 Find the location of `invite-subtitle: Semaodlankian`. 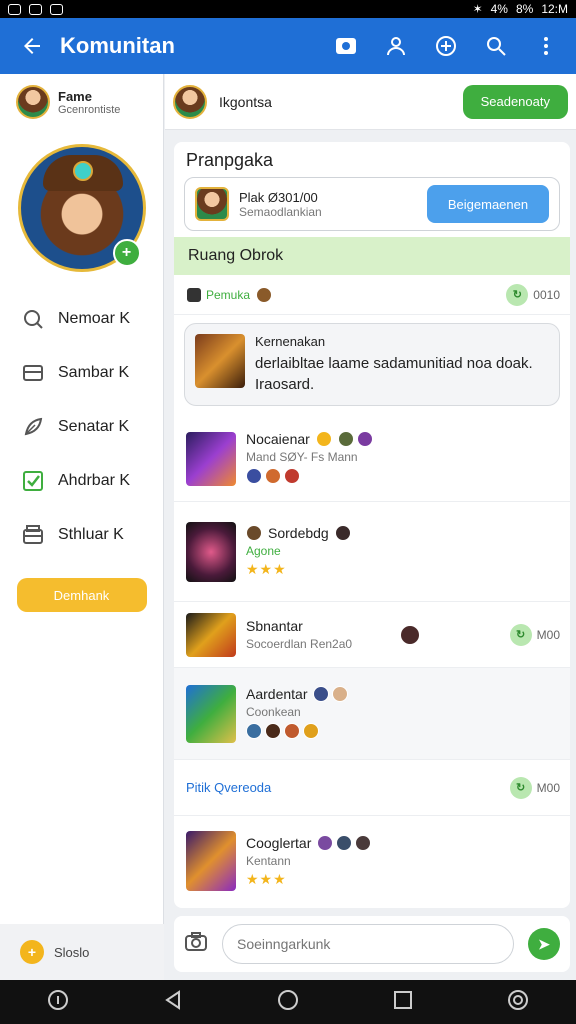

invite-subtitle: Semaodlankian is located at coordinates (280, 211).